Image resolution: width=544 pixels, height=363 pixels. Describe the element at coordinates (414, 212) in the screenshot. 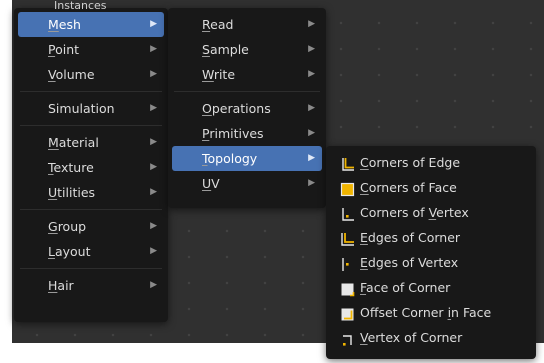

I see `menu-item-label: Corners of Vertex` at that location.